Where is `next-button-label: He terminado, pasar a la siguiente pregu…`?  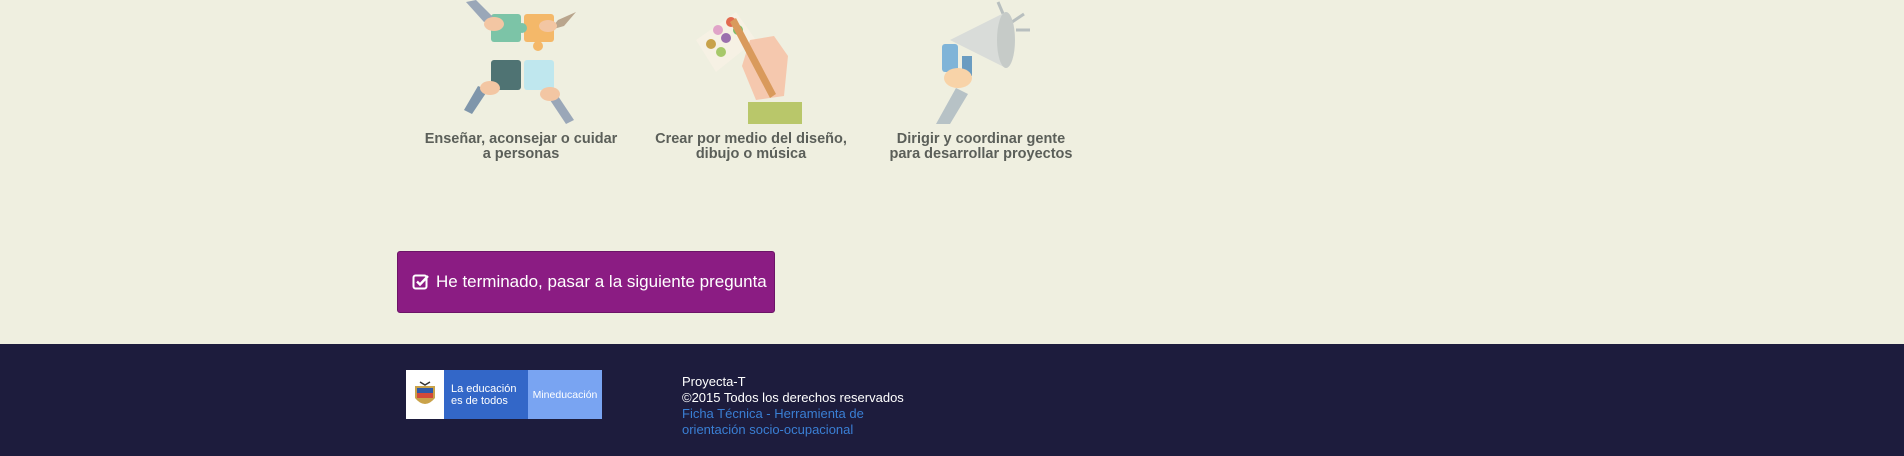
next-button-label: He terminado, pasar a la siguiente pregu… is located at coordinates (601, 281).